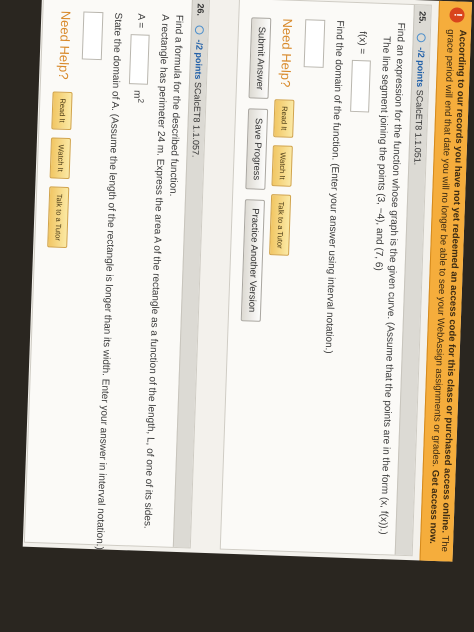 This screenshot has height=632, width=474. I want to click on unit-exponent: 2, so click(140, 101).